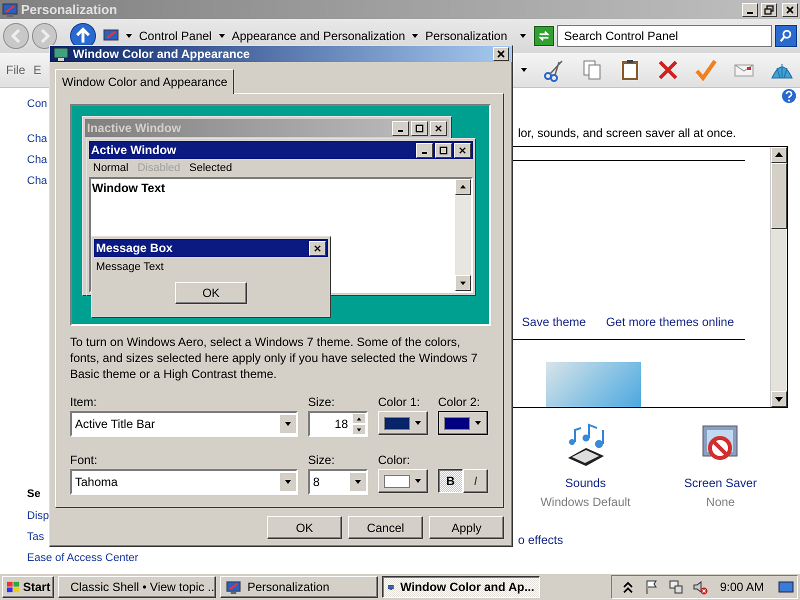  What do you see at coordinates (45, 36) in the screenshot?
I see `forward-button` at bounding box center [45, 36].